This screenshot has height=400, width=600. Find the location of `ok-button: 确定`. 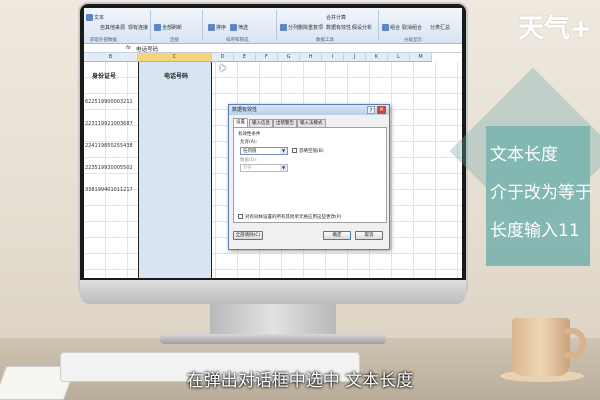

ok-button: 确定 is located at coordinates (337, 235).